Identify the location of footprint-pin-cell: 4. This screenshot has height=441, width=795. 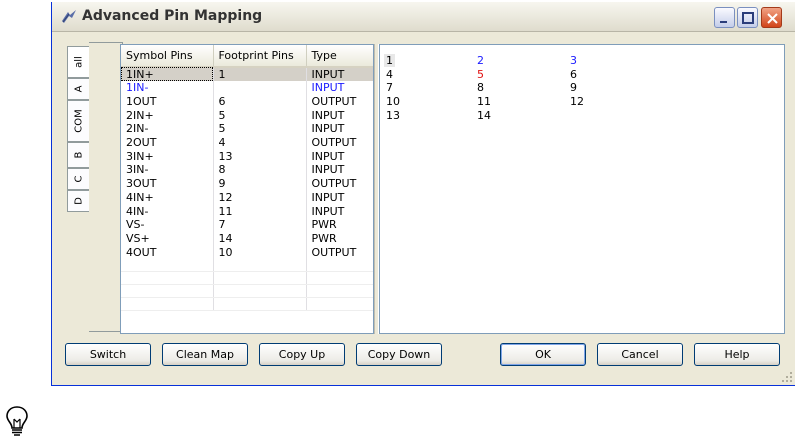
(260, 142).